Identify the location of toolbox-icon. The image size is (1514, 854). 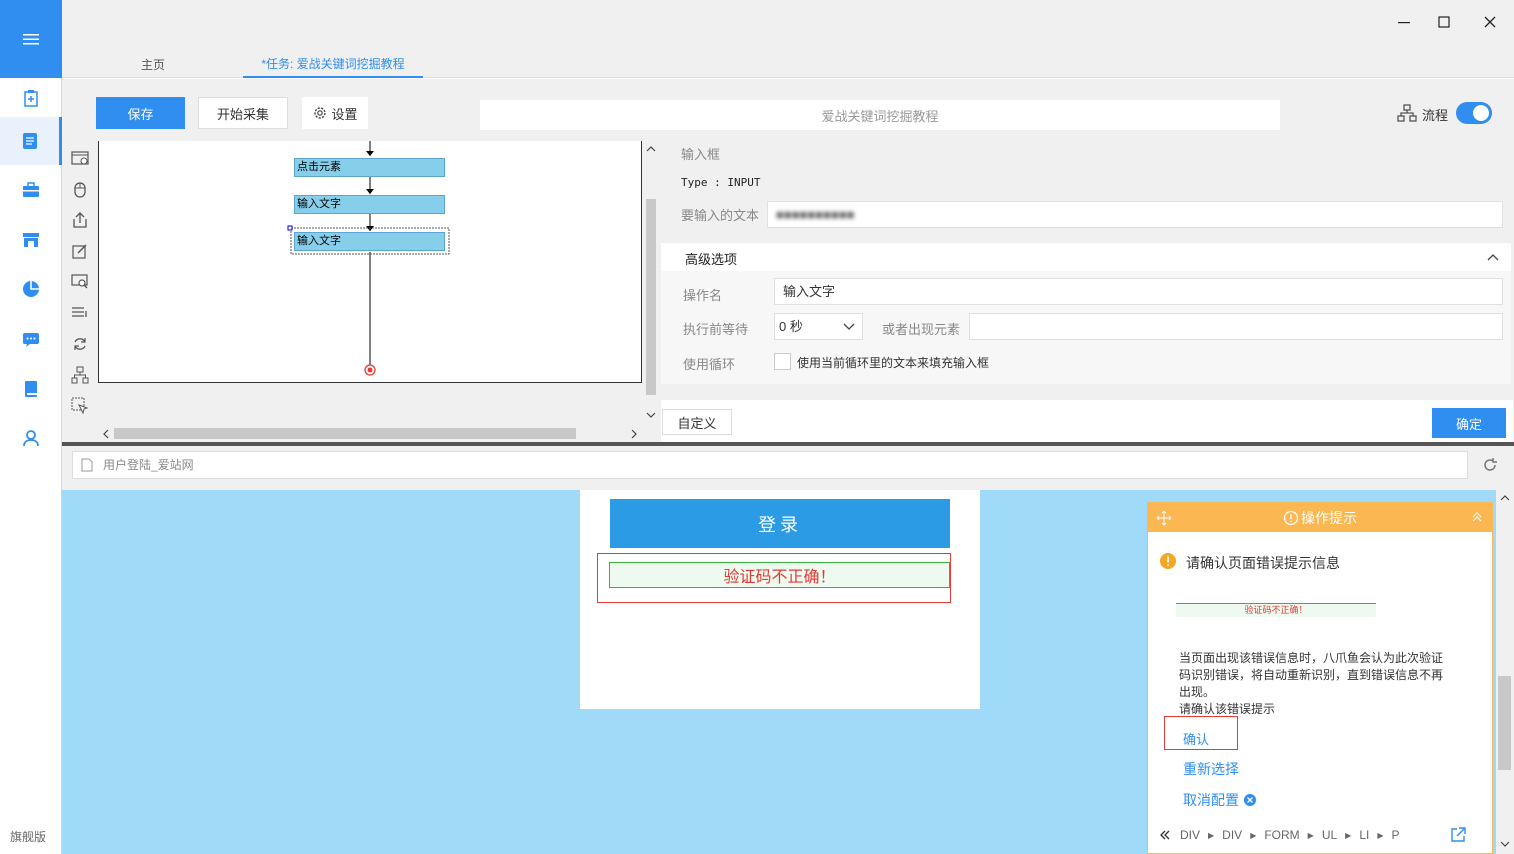
(31, 189).